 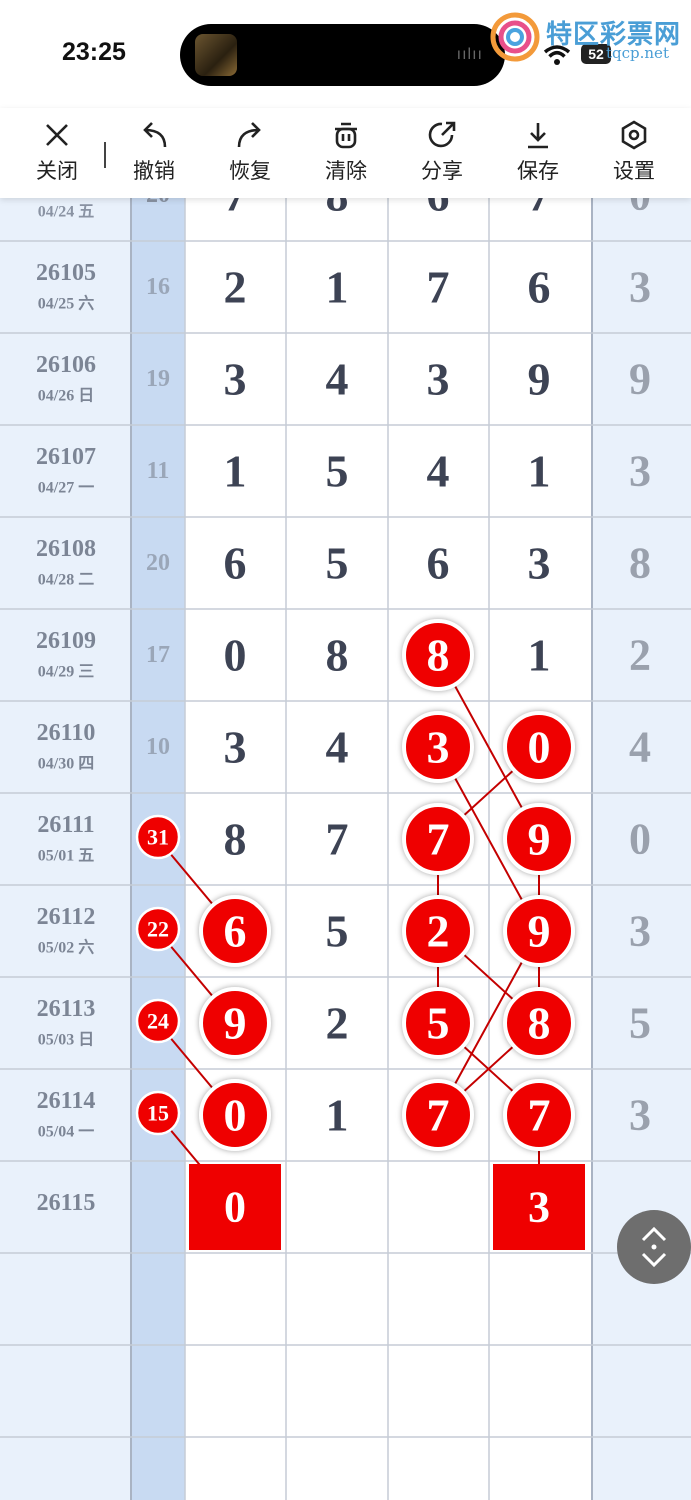 What do you see at coordinates (442, 152) in the screenshot?
I see `share-button: 分享` at bounding box center [442, 152].